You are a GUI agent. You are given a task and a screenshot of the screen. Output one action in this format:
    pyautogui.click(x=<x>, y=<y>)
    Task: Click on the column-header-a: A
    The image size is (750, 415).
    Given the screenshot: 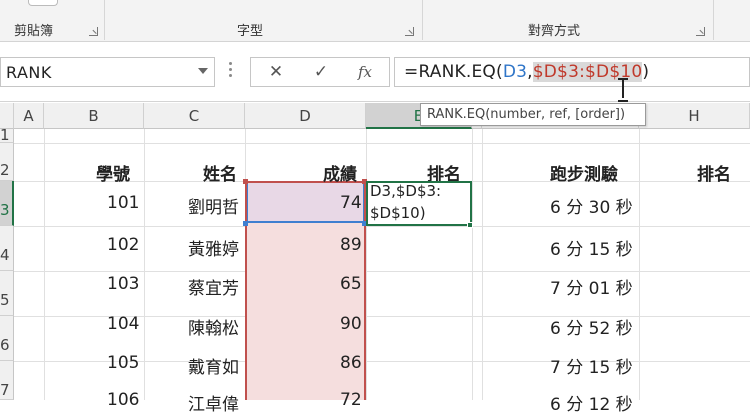 What is the action you would take?
    pyautogui.click(x=29, y=116)
    